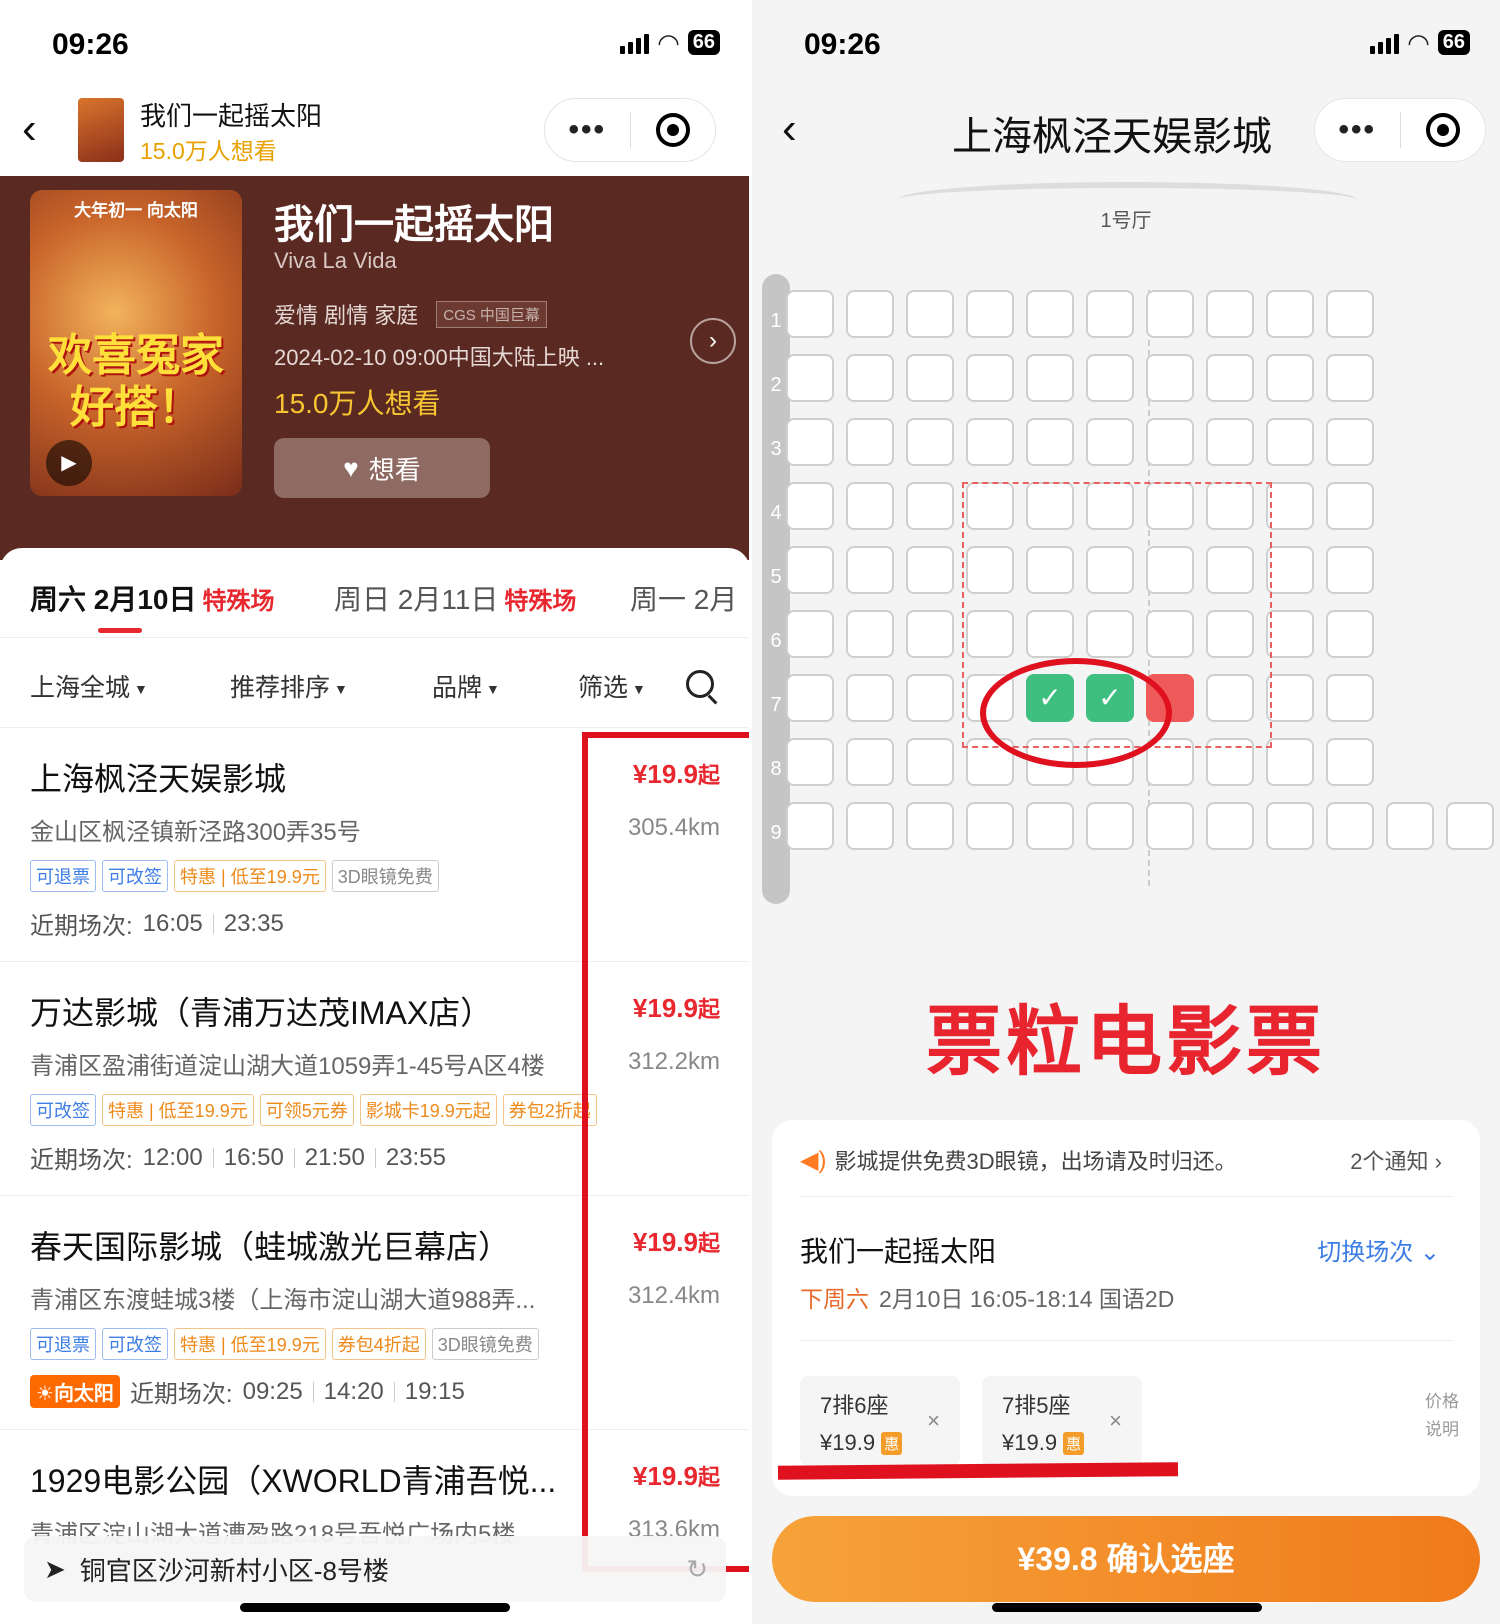 This screenshot has width=1500, height=1624. Describe the element at coordinates (89, 686) in the screenshot. I see `filter-city: 上海全城 ▼` at that location.